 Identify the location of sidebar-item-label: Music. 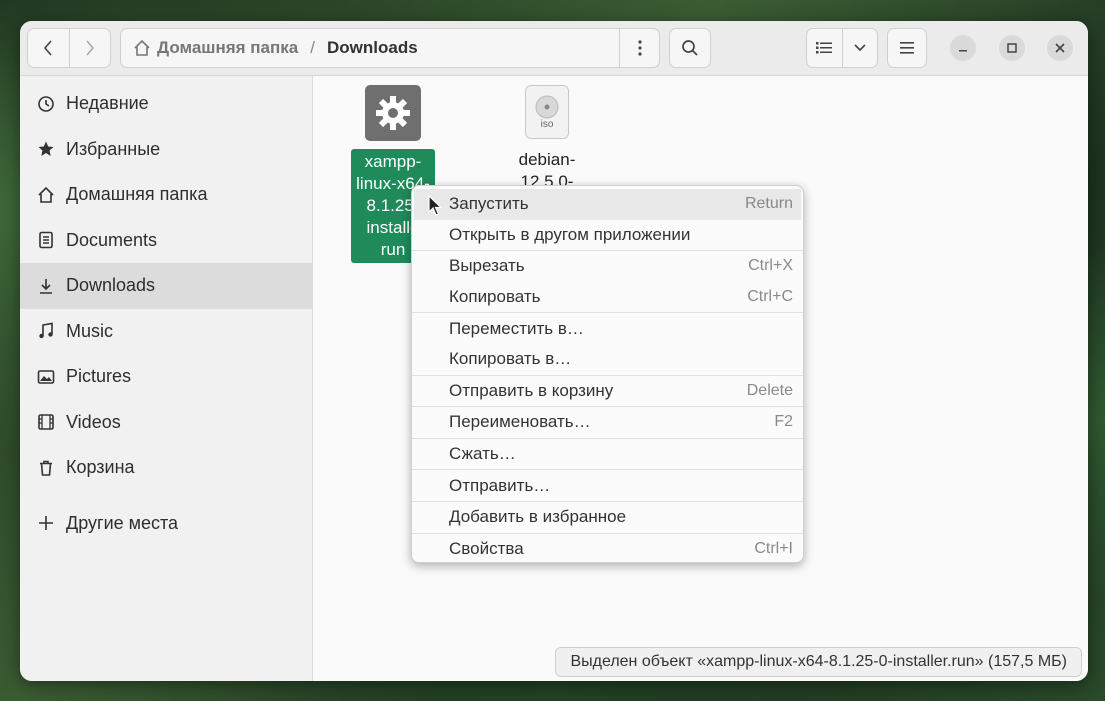
(90, 330).